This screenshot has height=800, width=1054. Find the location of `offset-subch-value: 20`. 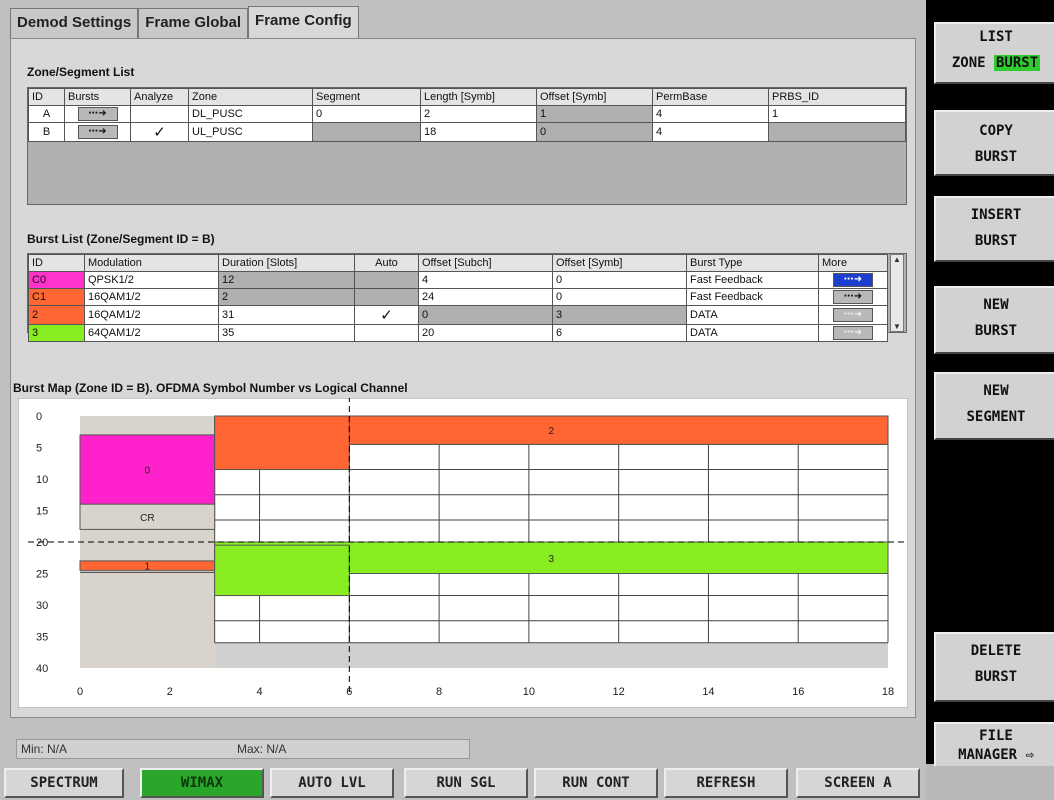

offset-subch-value: 20 is located at coordinates (485, 333).